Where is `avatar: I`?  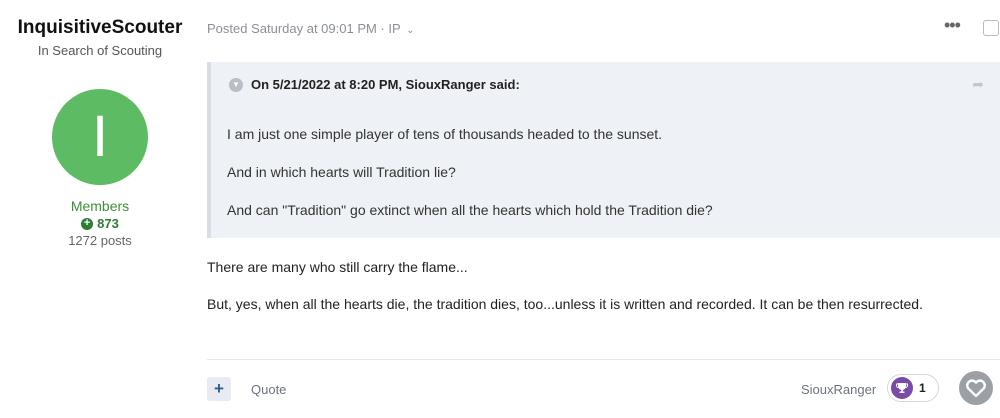
avatar: I is located at coordinates (100, 137).